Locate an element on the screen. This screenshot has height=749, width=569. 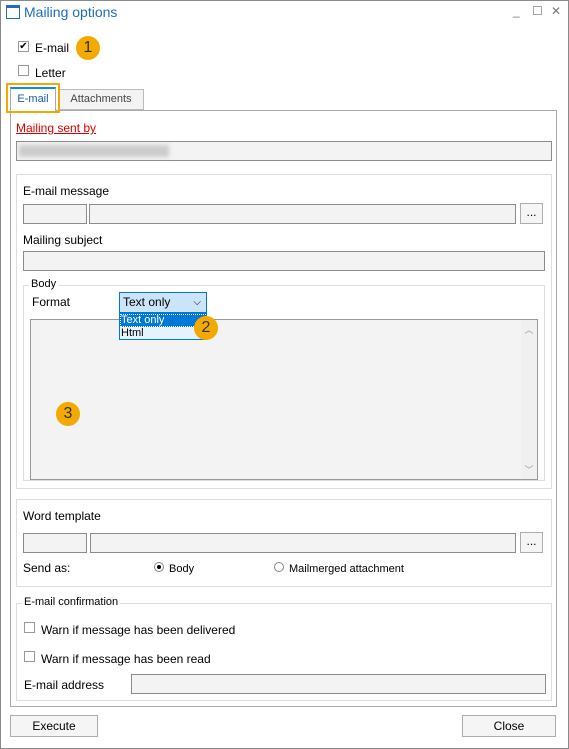
format-option-text-only: Text only is located at coordinates (163, 320).